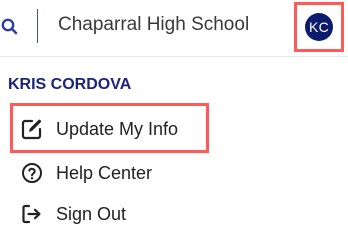  I want to click on menu-item-help-center: Help Center, so click(86, 173).